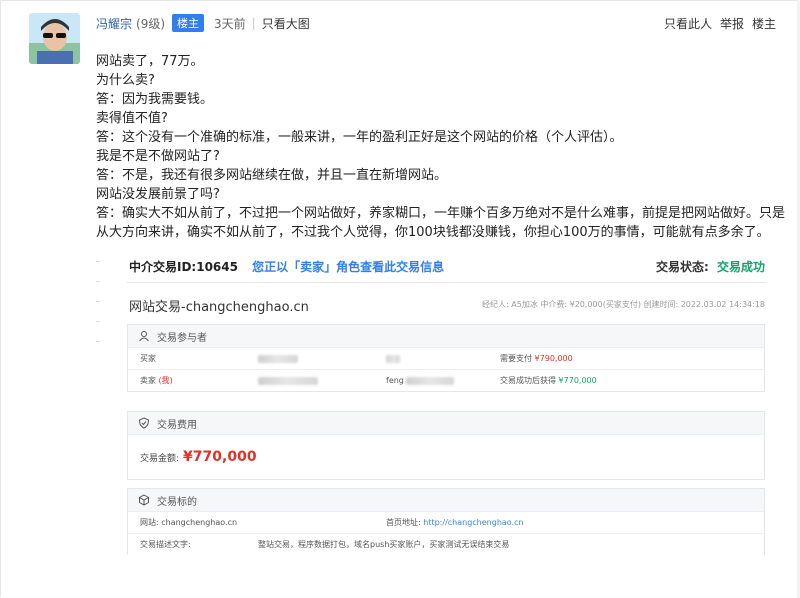 This screenshot has width=800, height=598. What do you see at coordinates (219, 307) in the screenshot?
I see `trade-title: 网站交易-changchenghao.cn` at bounding box center [219, 307].